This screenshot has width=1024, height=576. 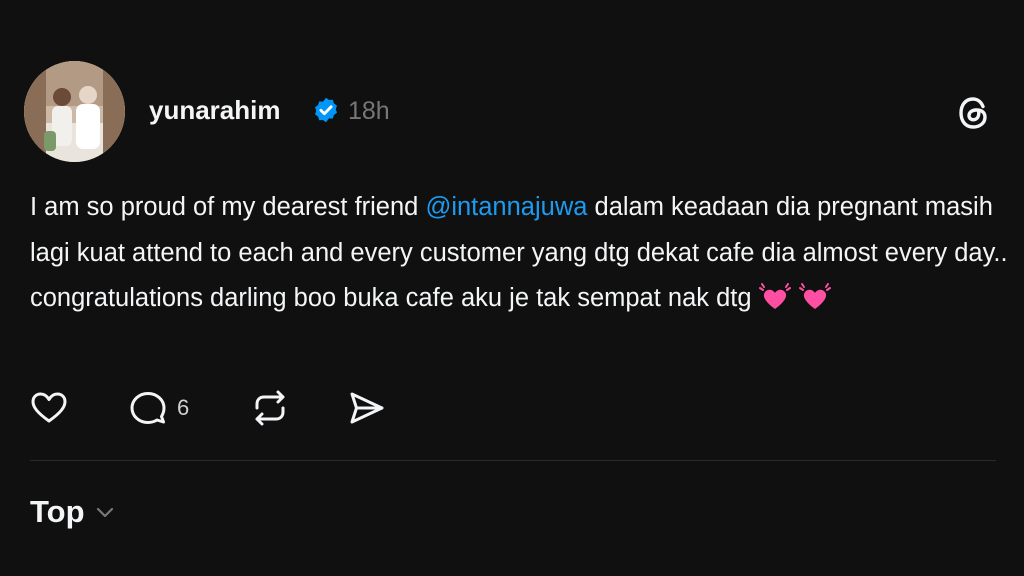 I want to click on post-text-start: I am so proud of my dearest friend, so click(x=228, y=207).